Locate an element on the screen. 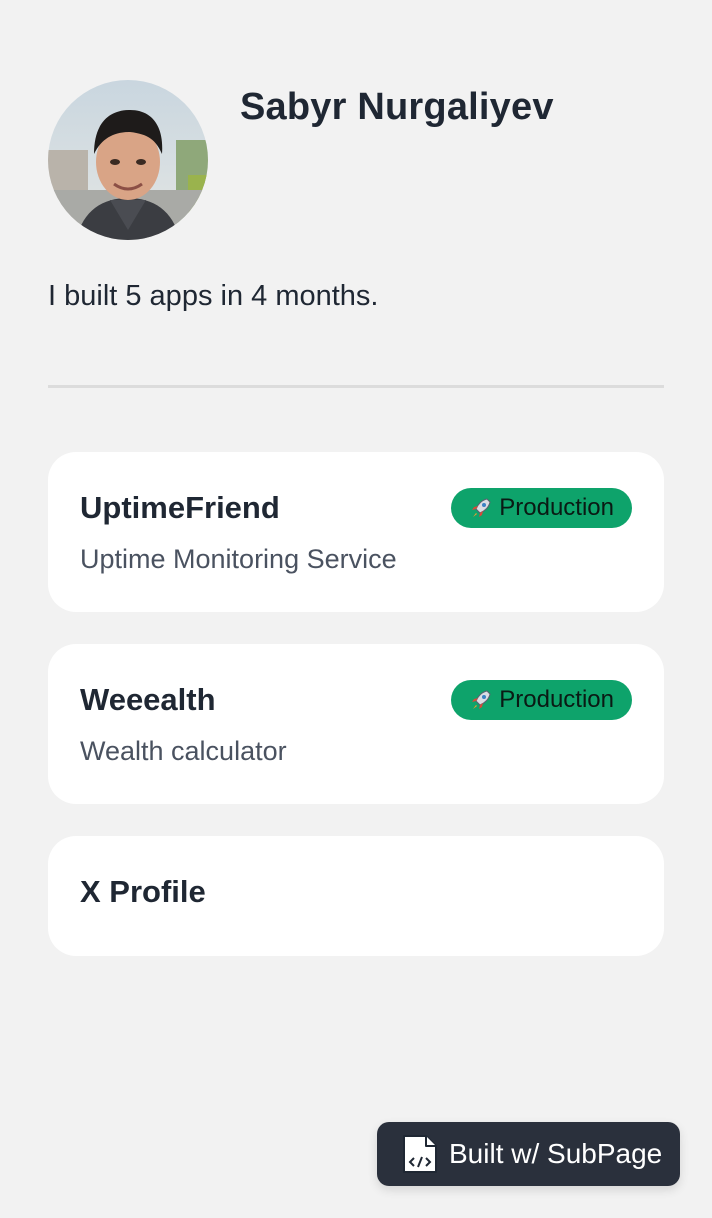  profile-header: Sabyr Nurgaliyev is located at coordinates (356, 160).